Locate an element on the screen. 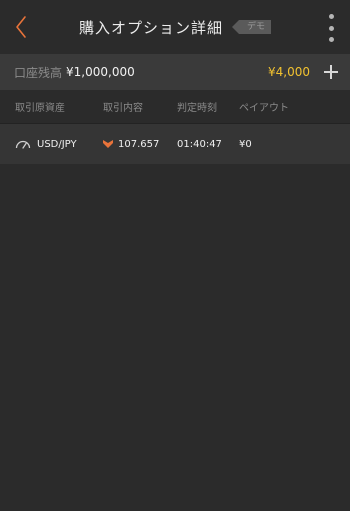  asset-cell: USD/JPY is located at coordinates (51, 144).